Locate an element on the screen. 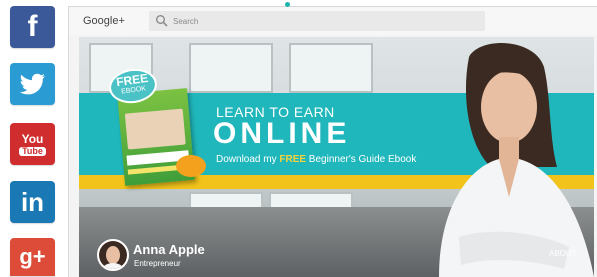 The width and height of the screenshot is (597, 277). facebook-icon: f is located at coordinates (32, 27).